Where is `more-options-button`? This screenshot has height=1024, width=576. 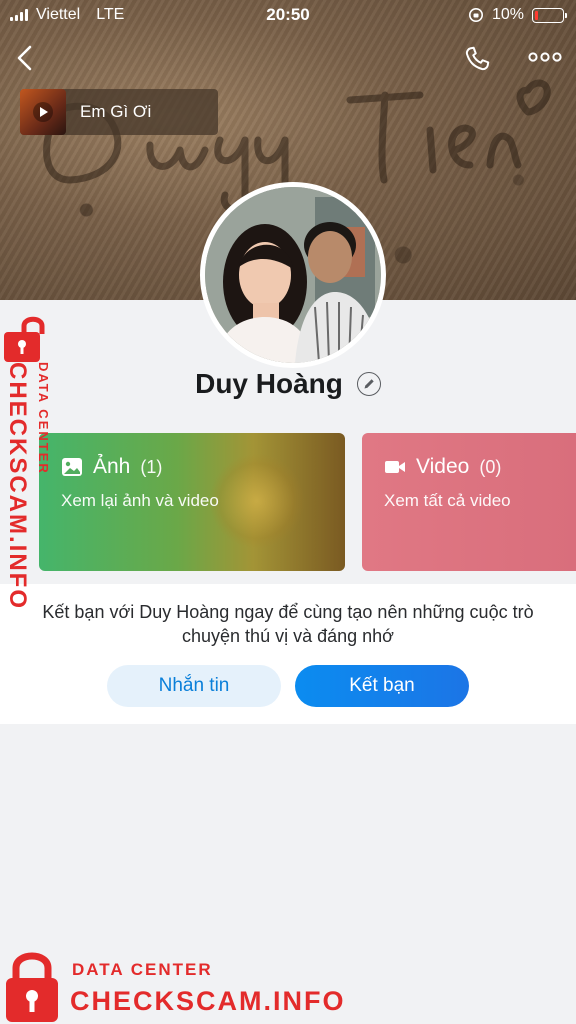 more-options-button is located at coordinates (545, 59).